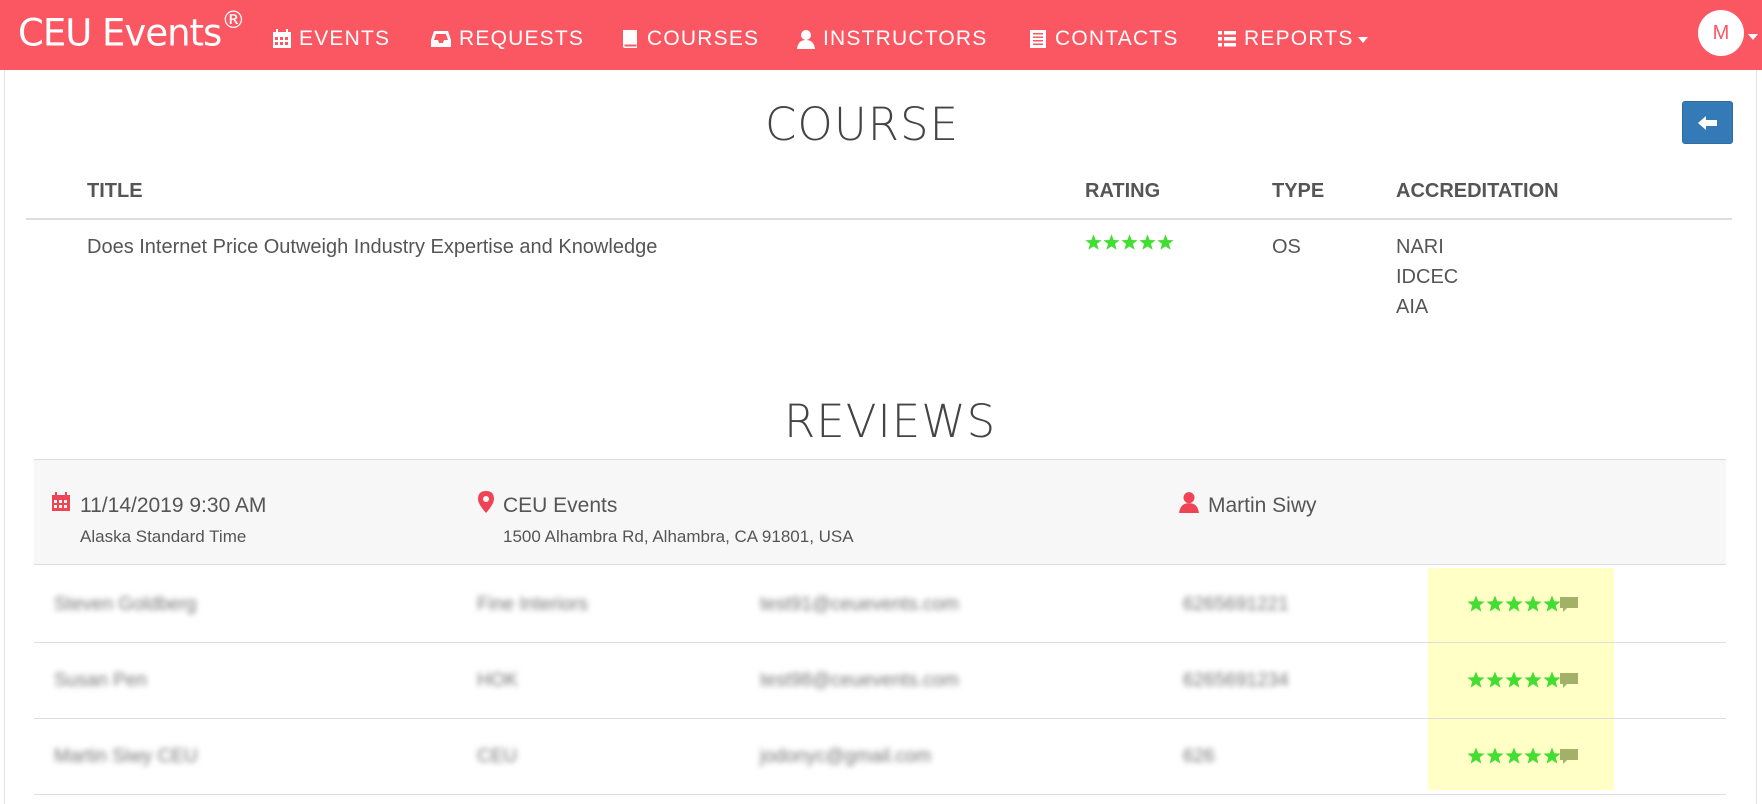 The image size is (1762, 804). I want to click on list-icon, so click(1227, 39).